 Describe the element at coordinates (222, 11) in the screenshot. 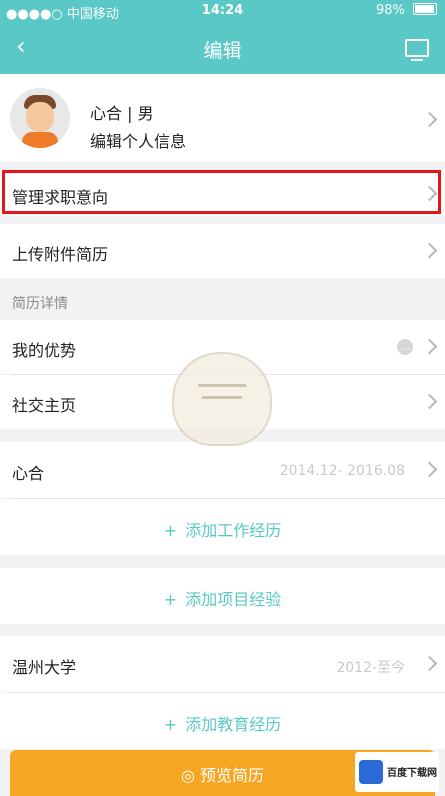

I see `status-bar: ●●●●○ 中国移动 14:24 98%` at that location.